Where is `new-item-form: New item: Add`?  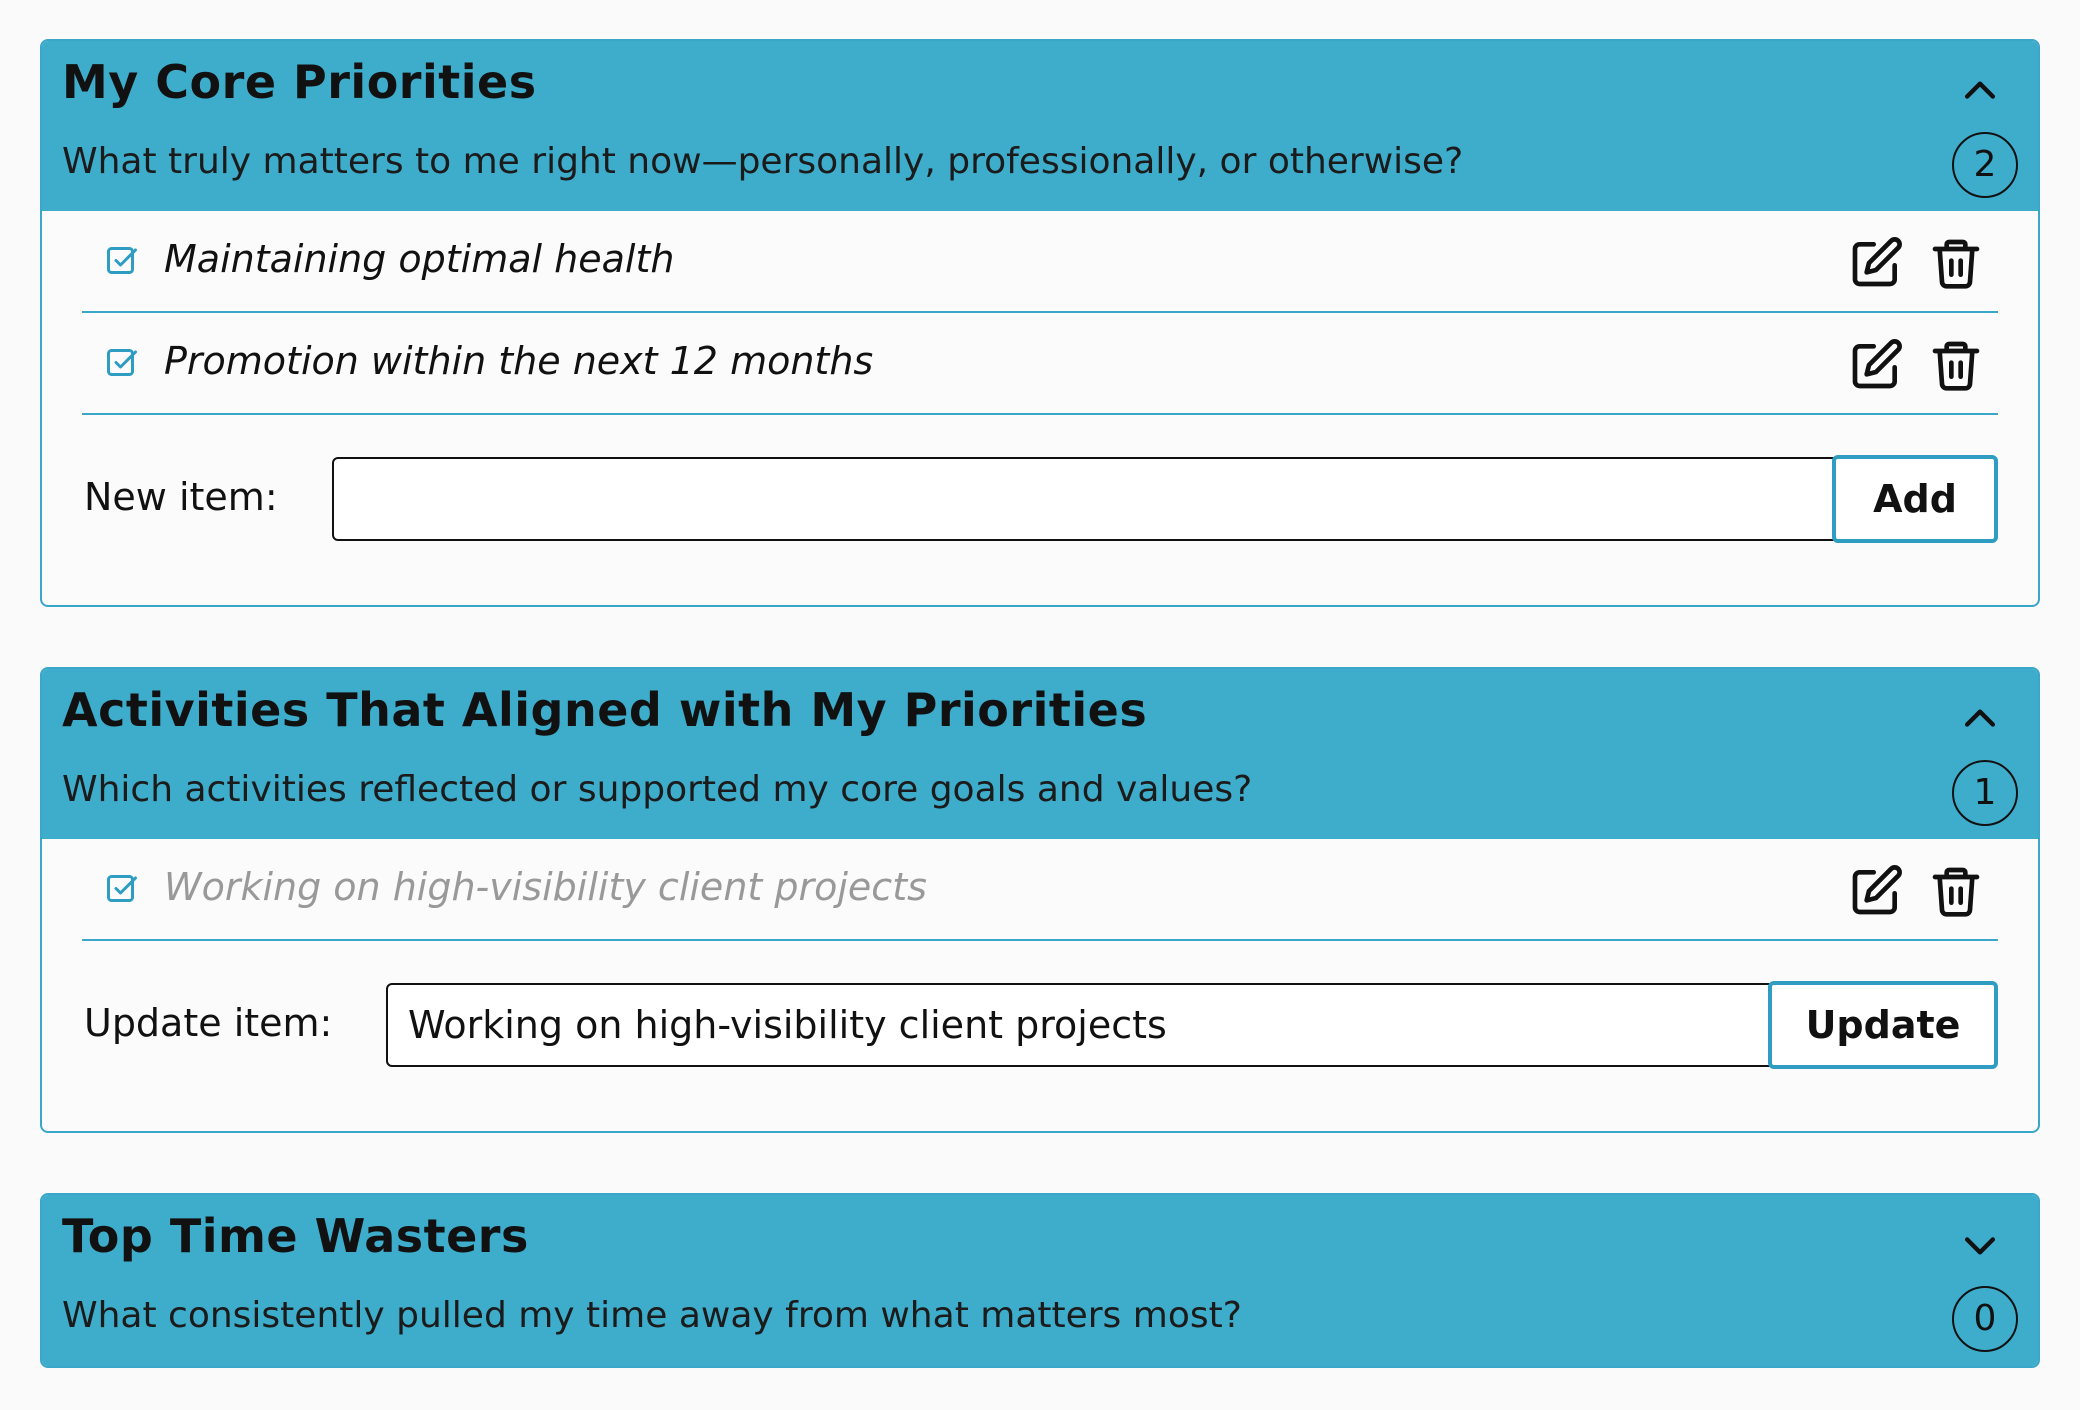
new-item-form: New item: Add is located at coordinates (1040, 500).